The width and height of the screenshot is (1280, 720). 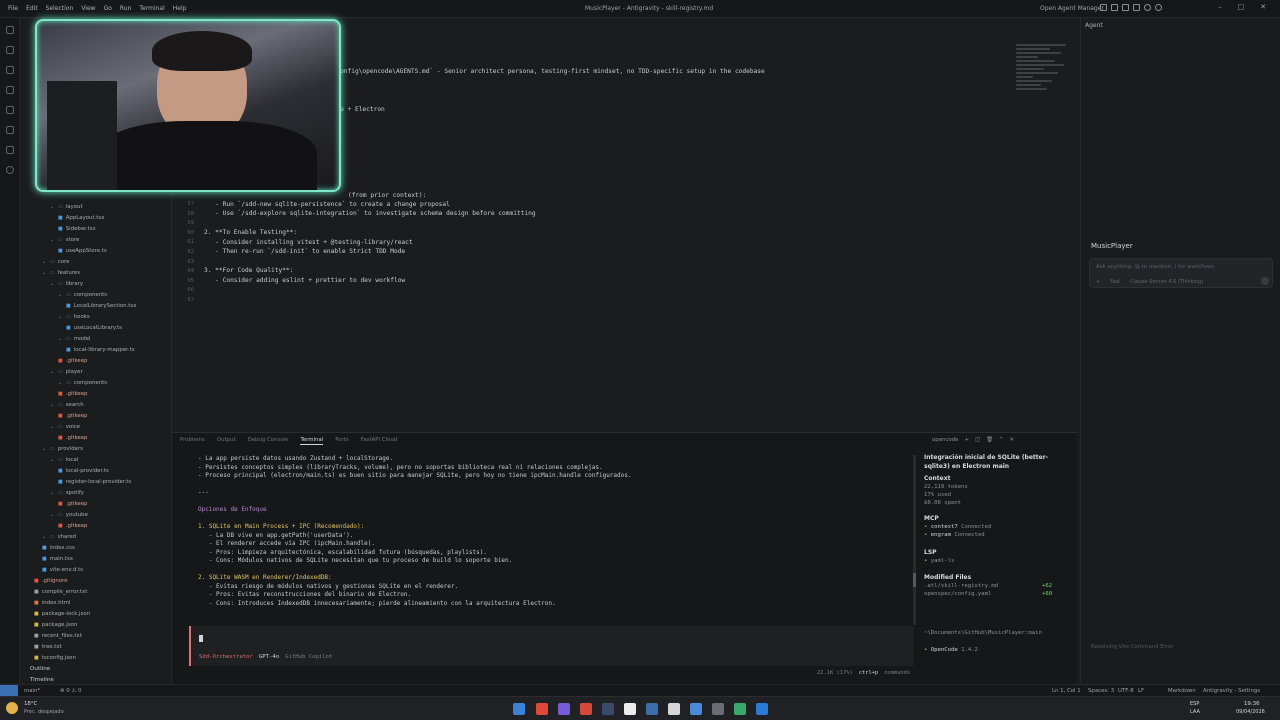 I want to click on folder-item: ⌄ ▭ features, so click(x=61, y=273).